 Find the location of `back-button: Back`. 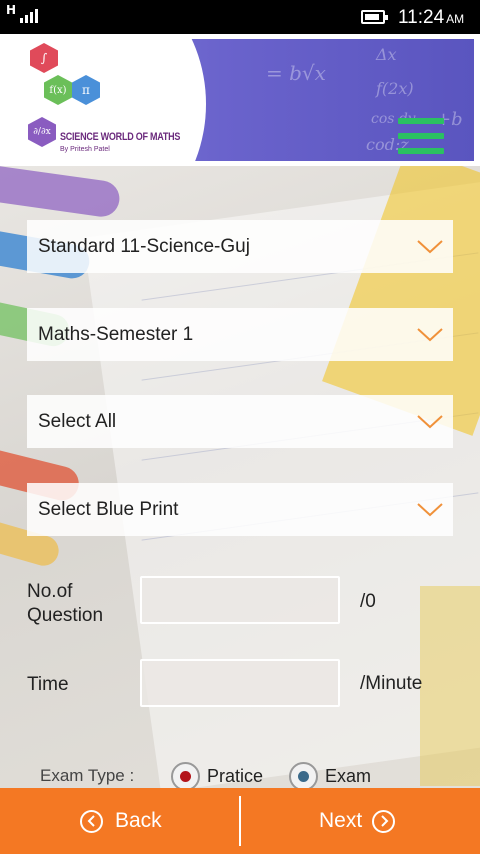

back-button: Back is located at coordinates (121, 821).